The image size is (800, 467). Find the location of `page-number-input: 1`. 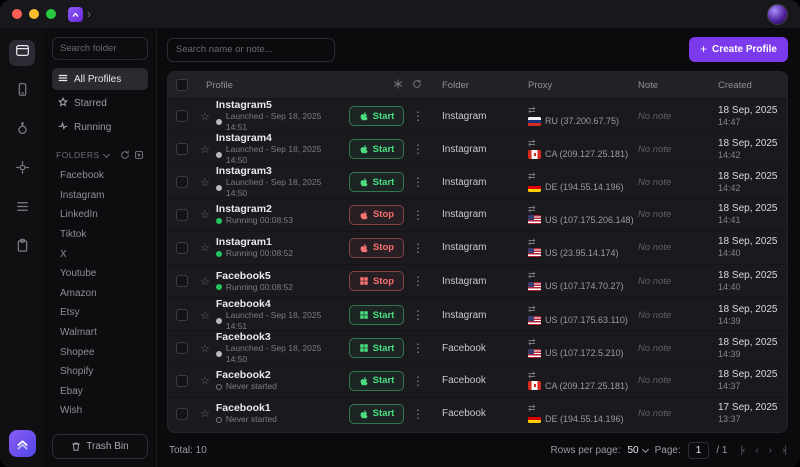

page-number-input: 1 is located at coordinates (698, 450).